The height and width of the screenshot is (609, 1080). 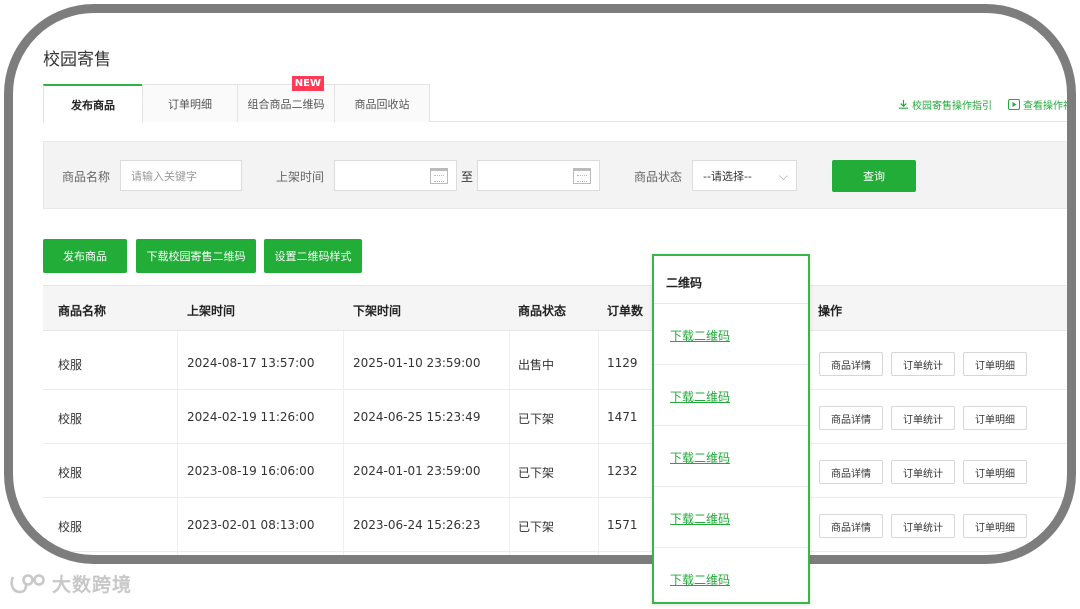 What do you see at coordinates (952, 106) in the screenshot?
I see `guide-link-label: 校园寄售操作指引` at bounding box center [952, 106].